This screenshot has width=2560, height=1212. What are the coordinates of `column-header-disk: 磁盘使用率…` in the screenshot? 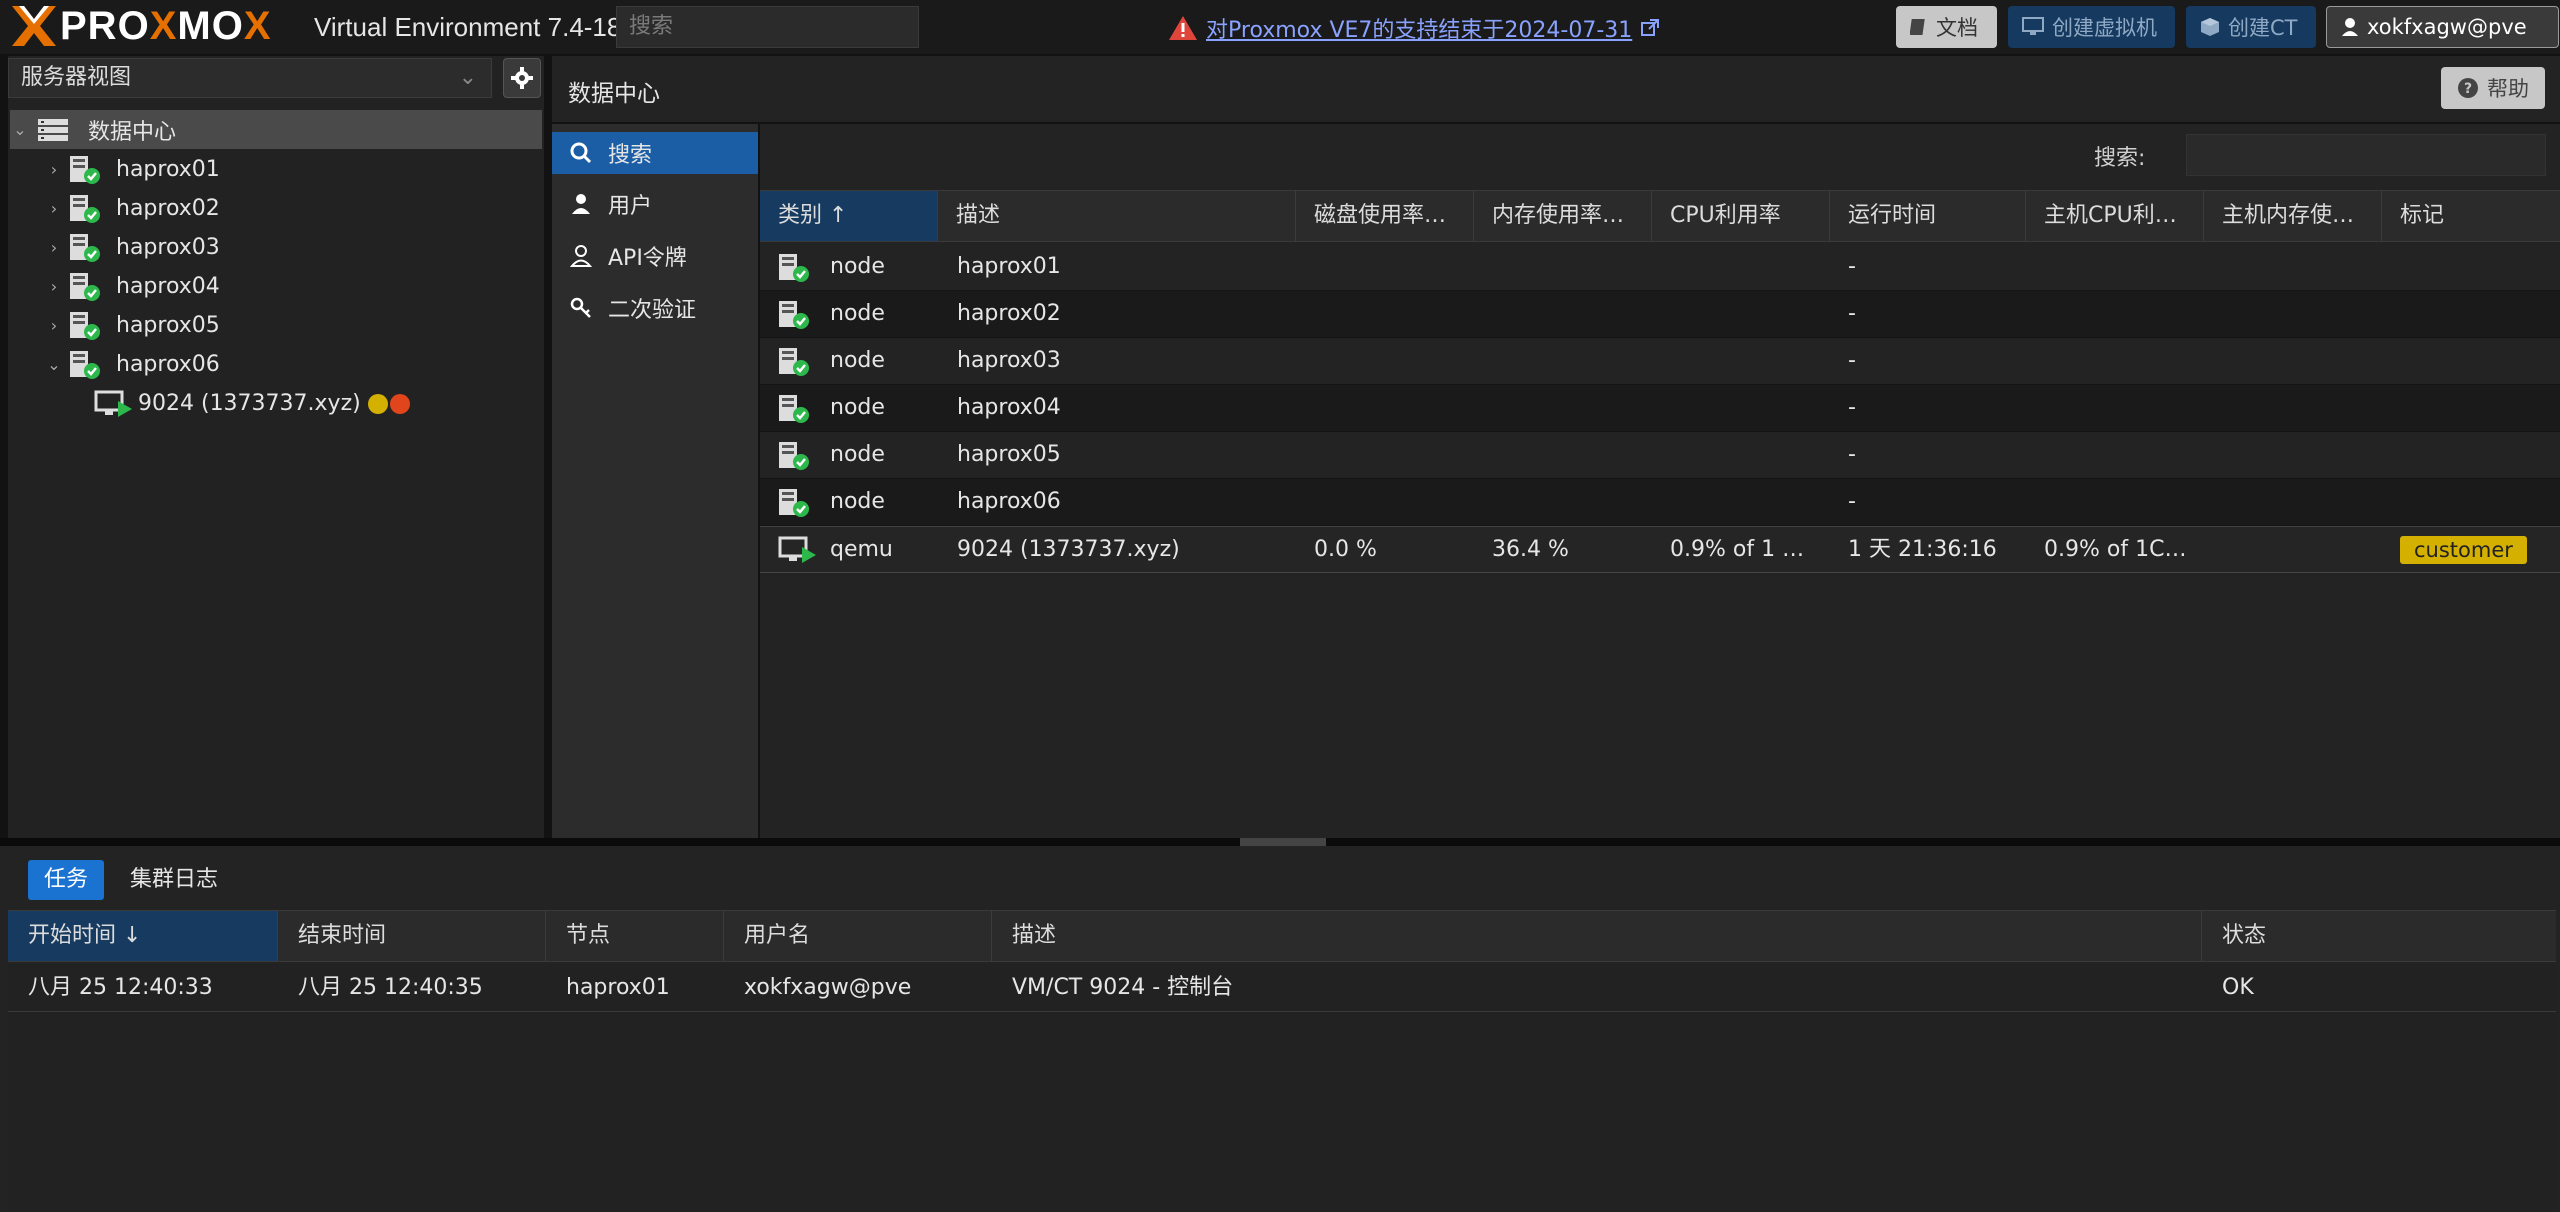 It's located at (1385, 216).